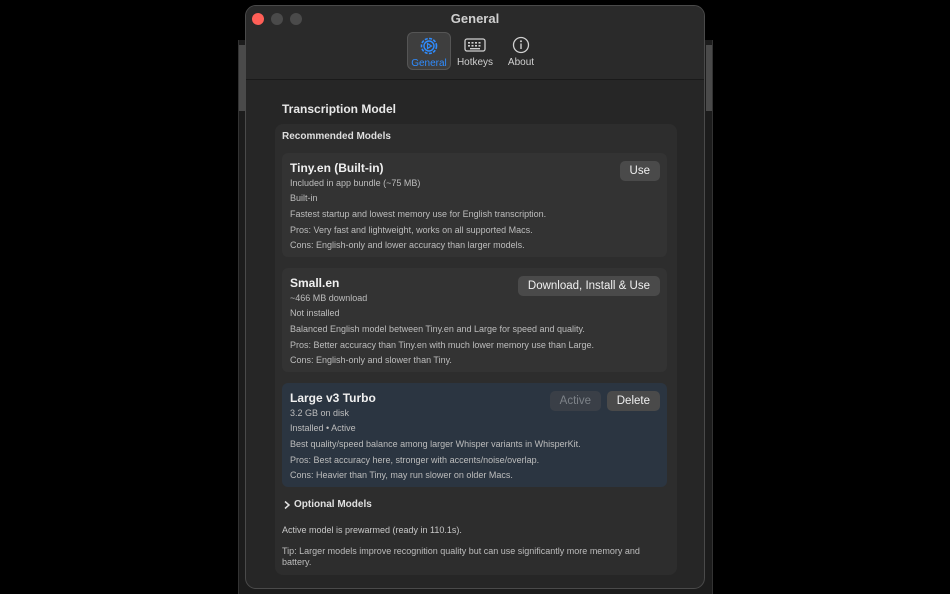  Describe the element at coordinates (475, 62) in the screenshot. I see `tab-hotkeys-label: Hotkeys` at that location.